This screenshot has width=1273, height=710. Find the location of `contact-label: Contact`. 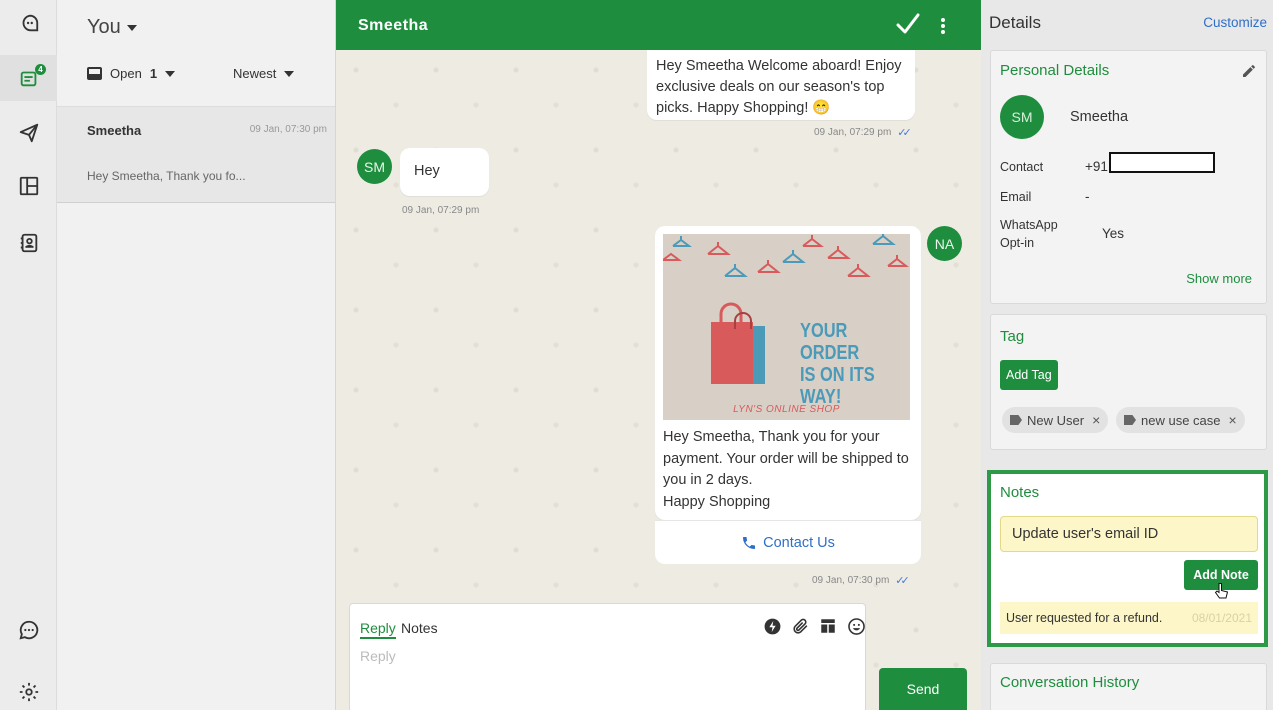

contact-label: Contact is located at coordinates (1022, 167).